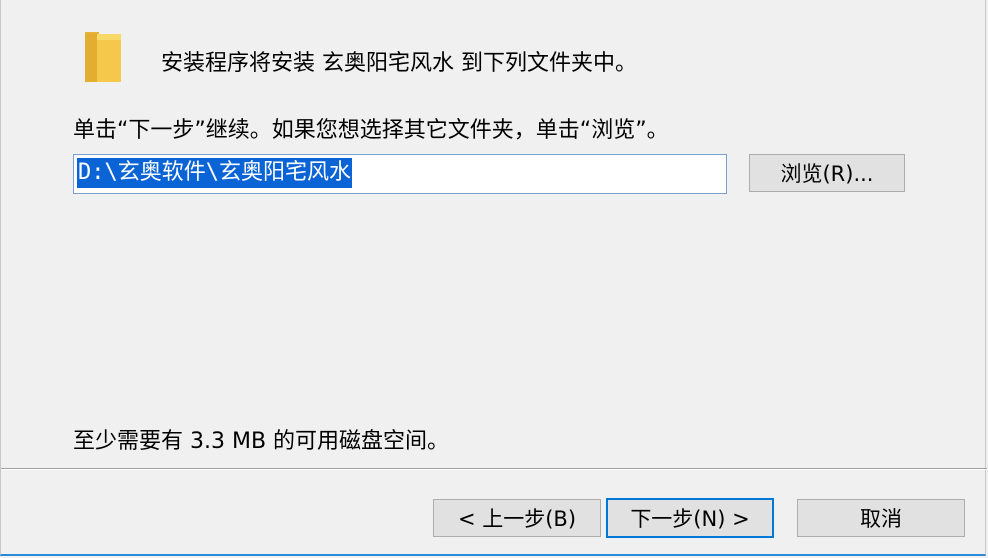 The width and height of the screenshot is (988, 558). Describe the element at coordinates (214, 173) in the screenshot. I see `install-path-value: D:\玄奥软件\玄奥阳宅风水` at that location.